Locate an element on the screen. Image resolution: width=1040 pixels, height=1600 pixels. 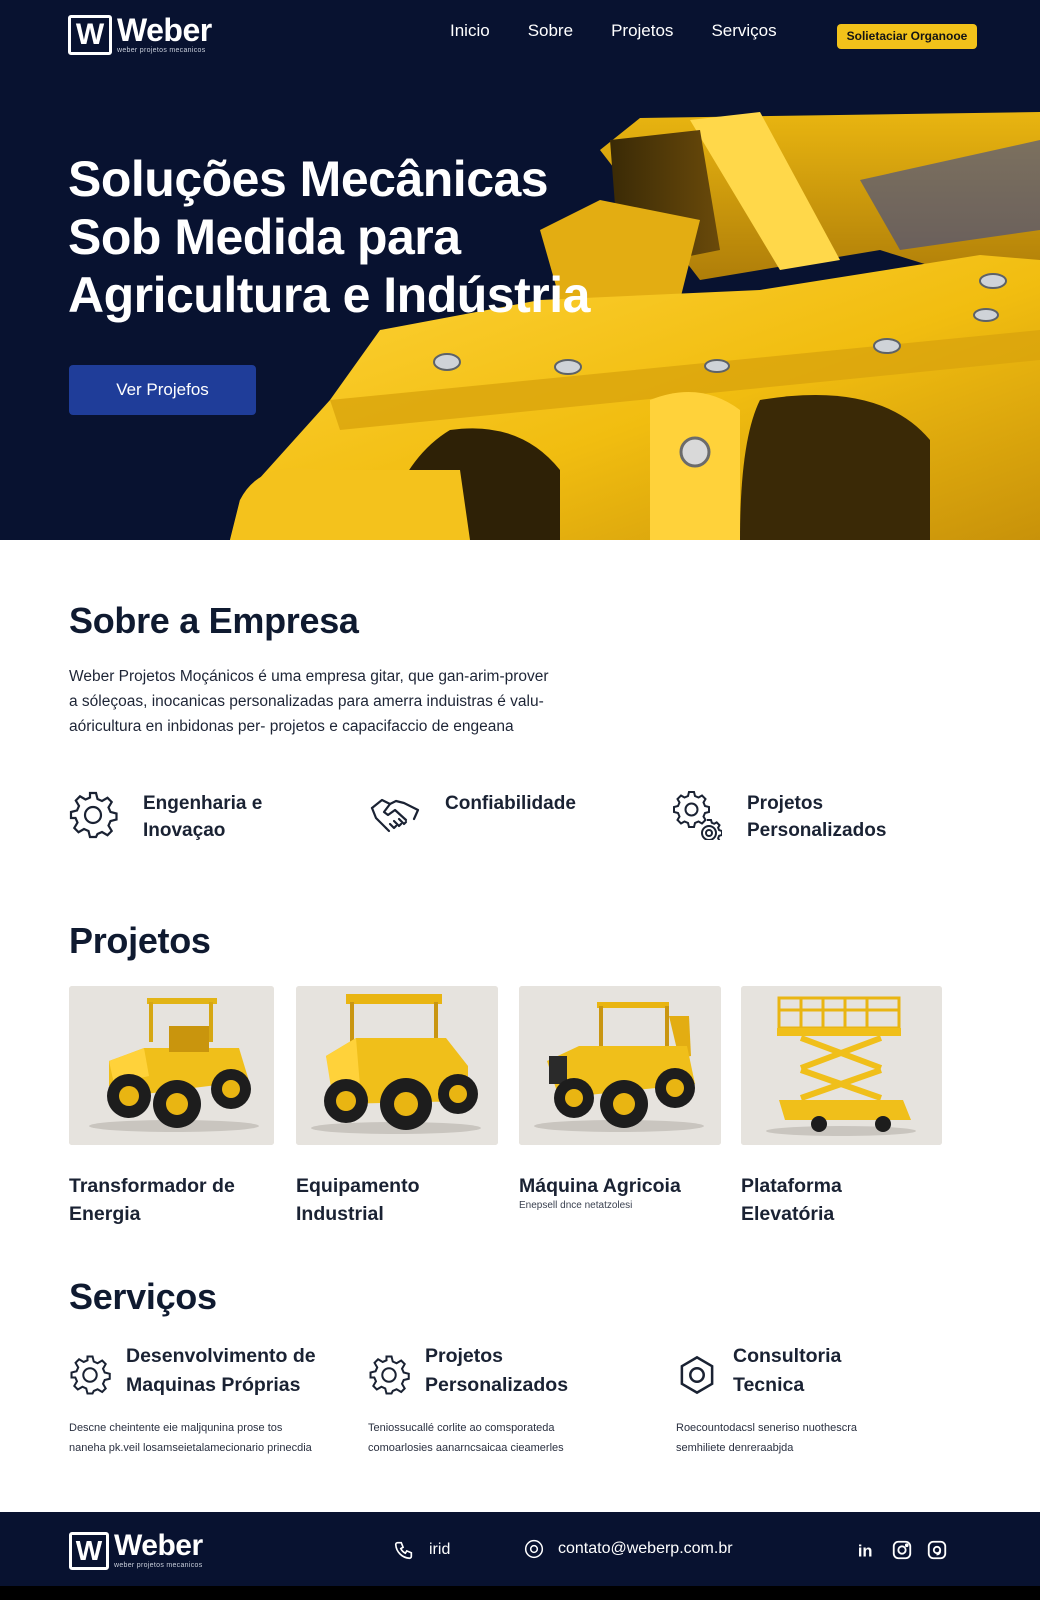
feature-label-line: Inovaçao is located at coordinates (184, 830).